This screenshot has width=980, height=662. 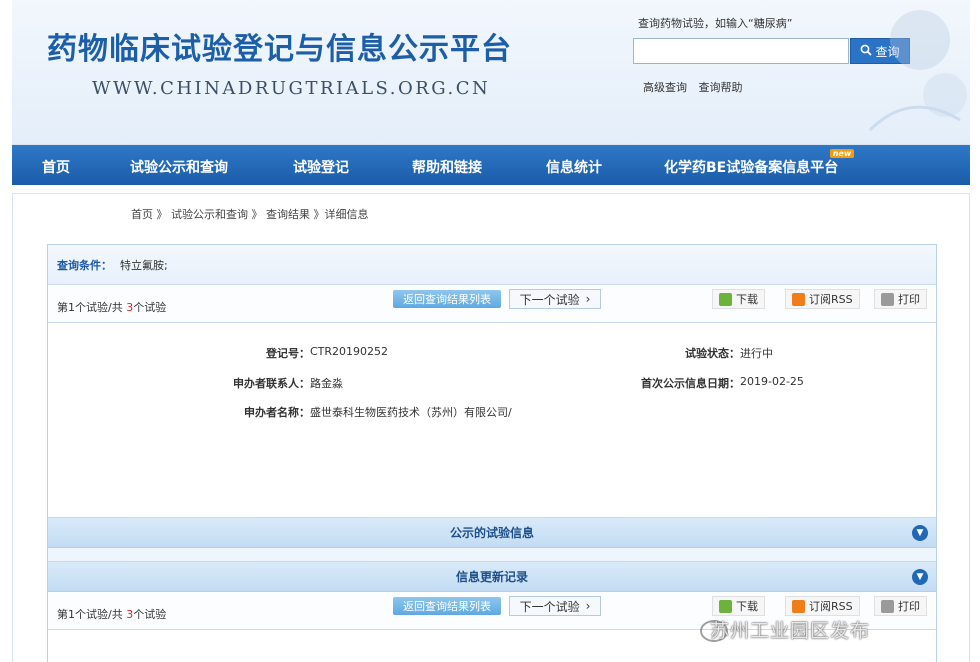 I want to click on nav-be-platform: 化学药BE试验备案信息平台 new, so click(x=759, y=163).